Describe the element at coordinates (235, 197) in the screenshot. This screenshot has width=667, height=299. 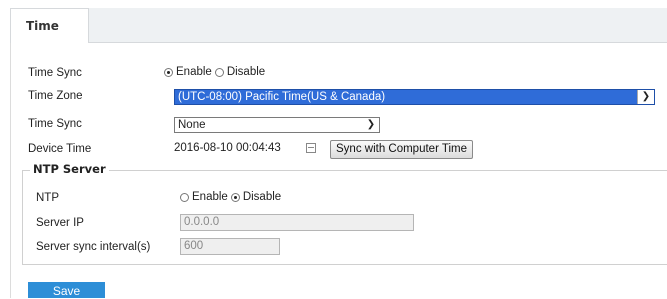
I see `ntp-disable-radio` at that location.